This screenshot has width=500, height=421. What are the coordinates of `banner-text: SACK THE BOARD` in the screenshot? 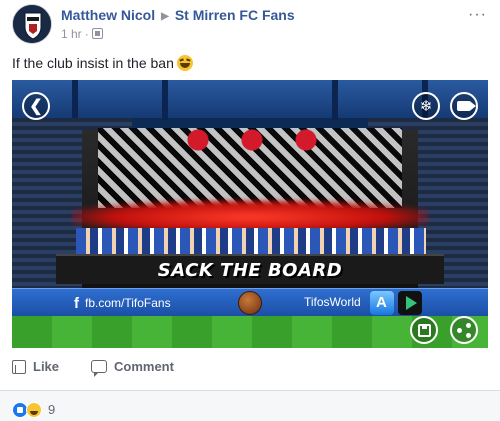 It's located at (250, 270).